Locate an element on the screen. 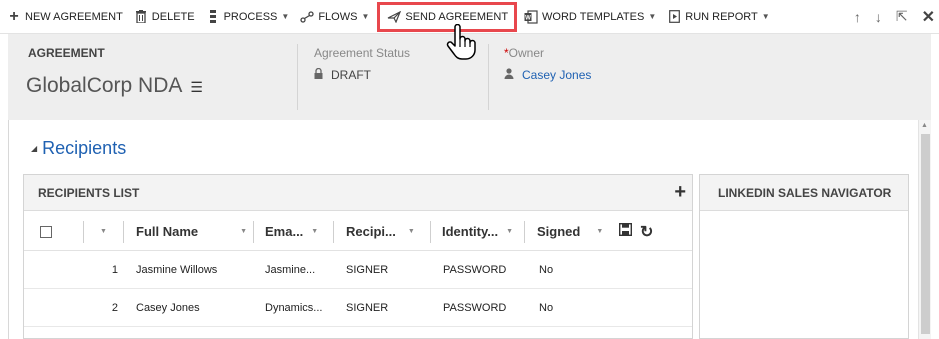 This screenshot has width=939, height=339. record-nav: ↑ ↓ ⇱ ✕ is located at coordinates (896, 17).